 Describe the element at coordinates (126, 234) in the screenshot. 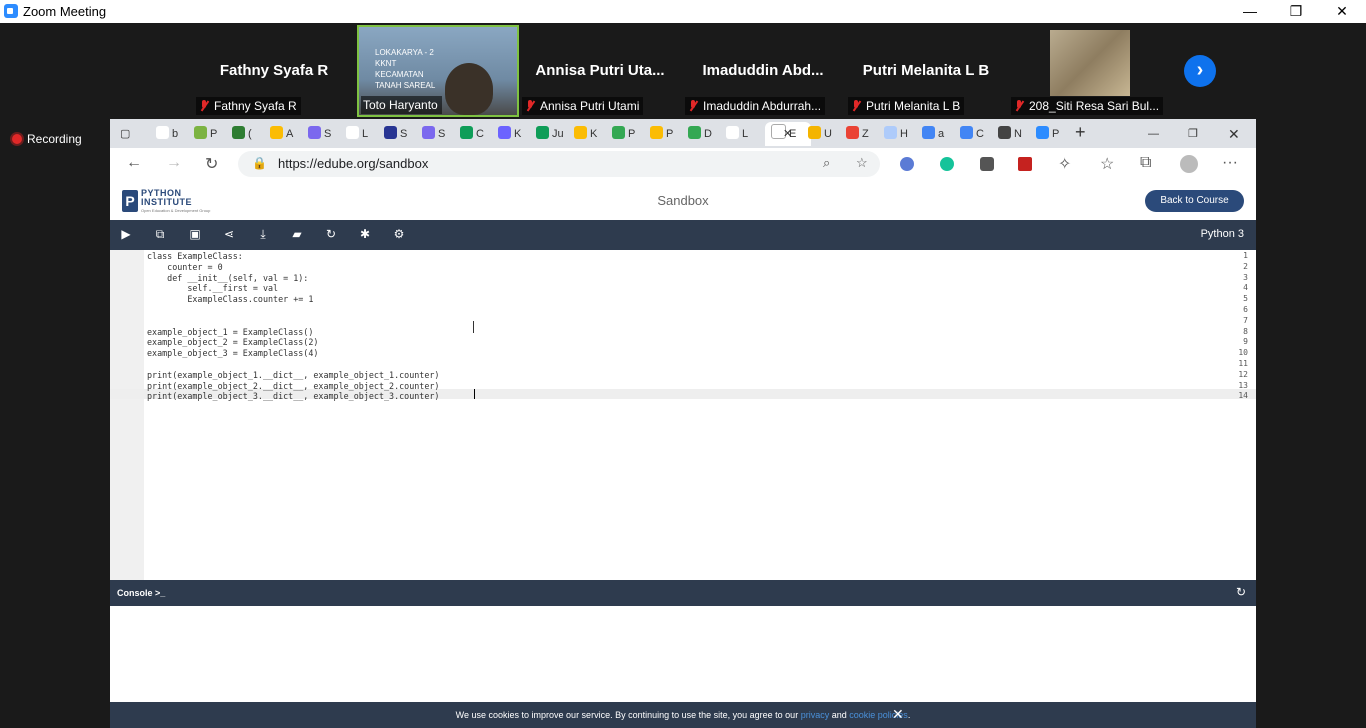

I see `run-icon: ▶` at that location.